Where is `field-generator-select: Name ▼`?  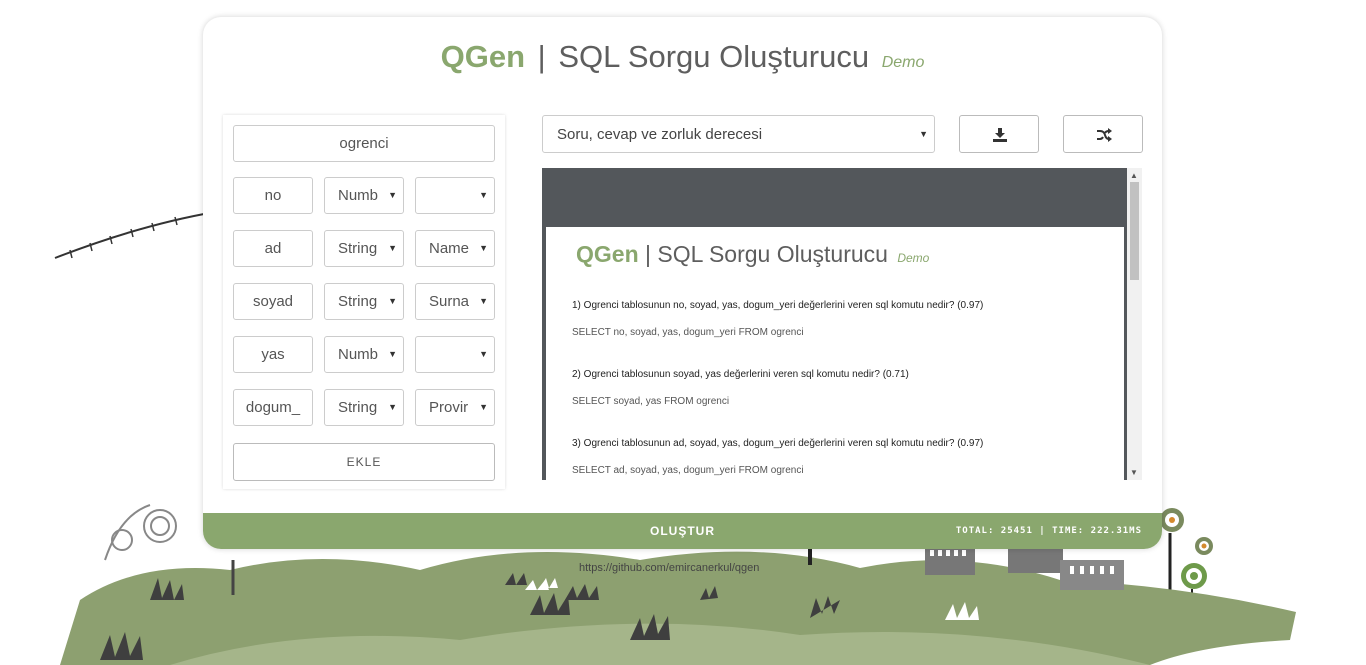
field-generator-select: Name ▼ is located at coordinates (455, 248).